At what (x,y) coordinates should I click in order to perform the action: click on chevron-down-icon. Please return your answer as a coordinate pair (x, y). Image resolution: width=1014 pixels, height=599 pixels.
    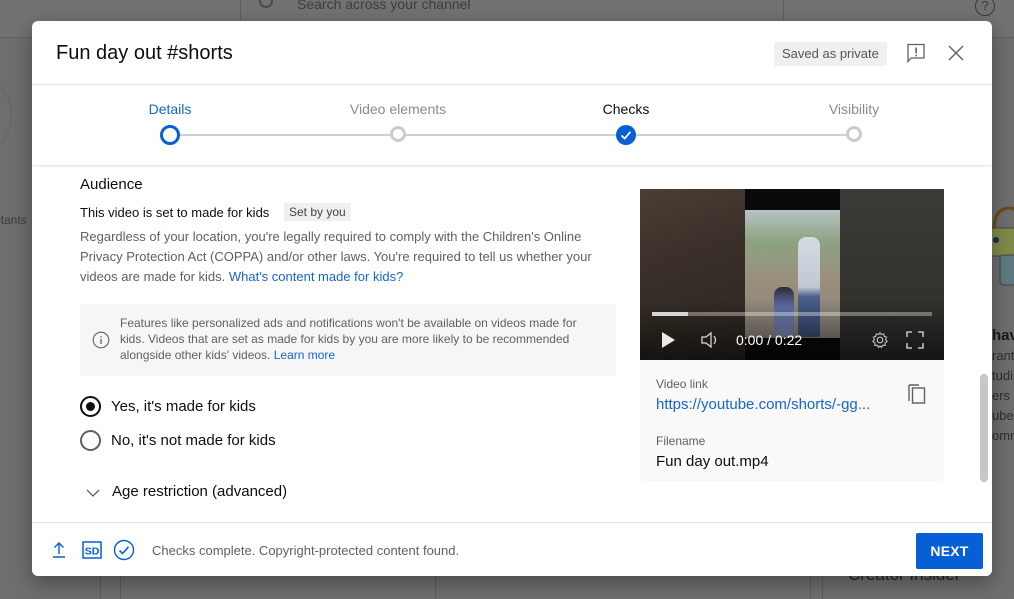
    Looking at the image, I should click on (93, 493).